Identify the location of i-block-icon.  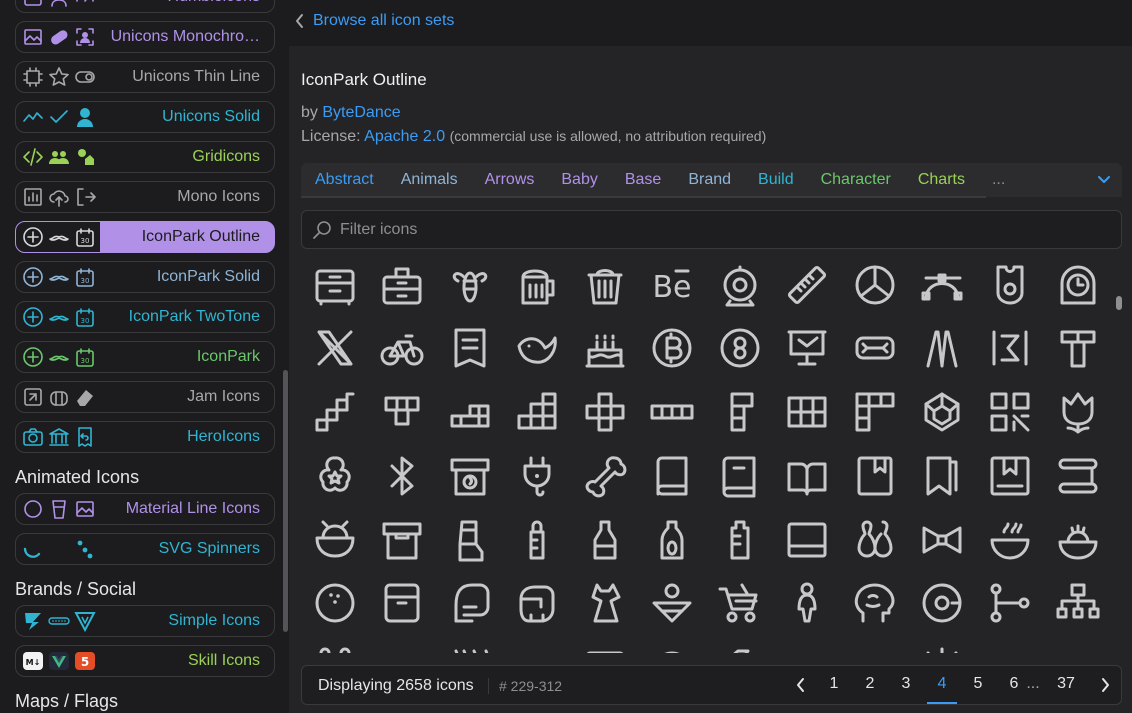
(672, 412).